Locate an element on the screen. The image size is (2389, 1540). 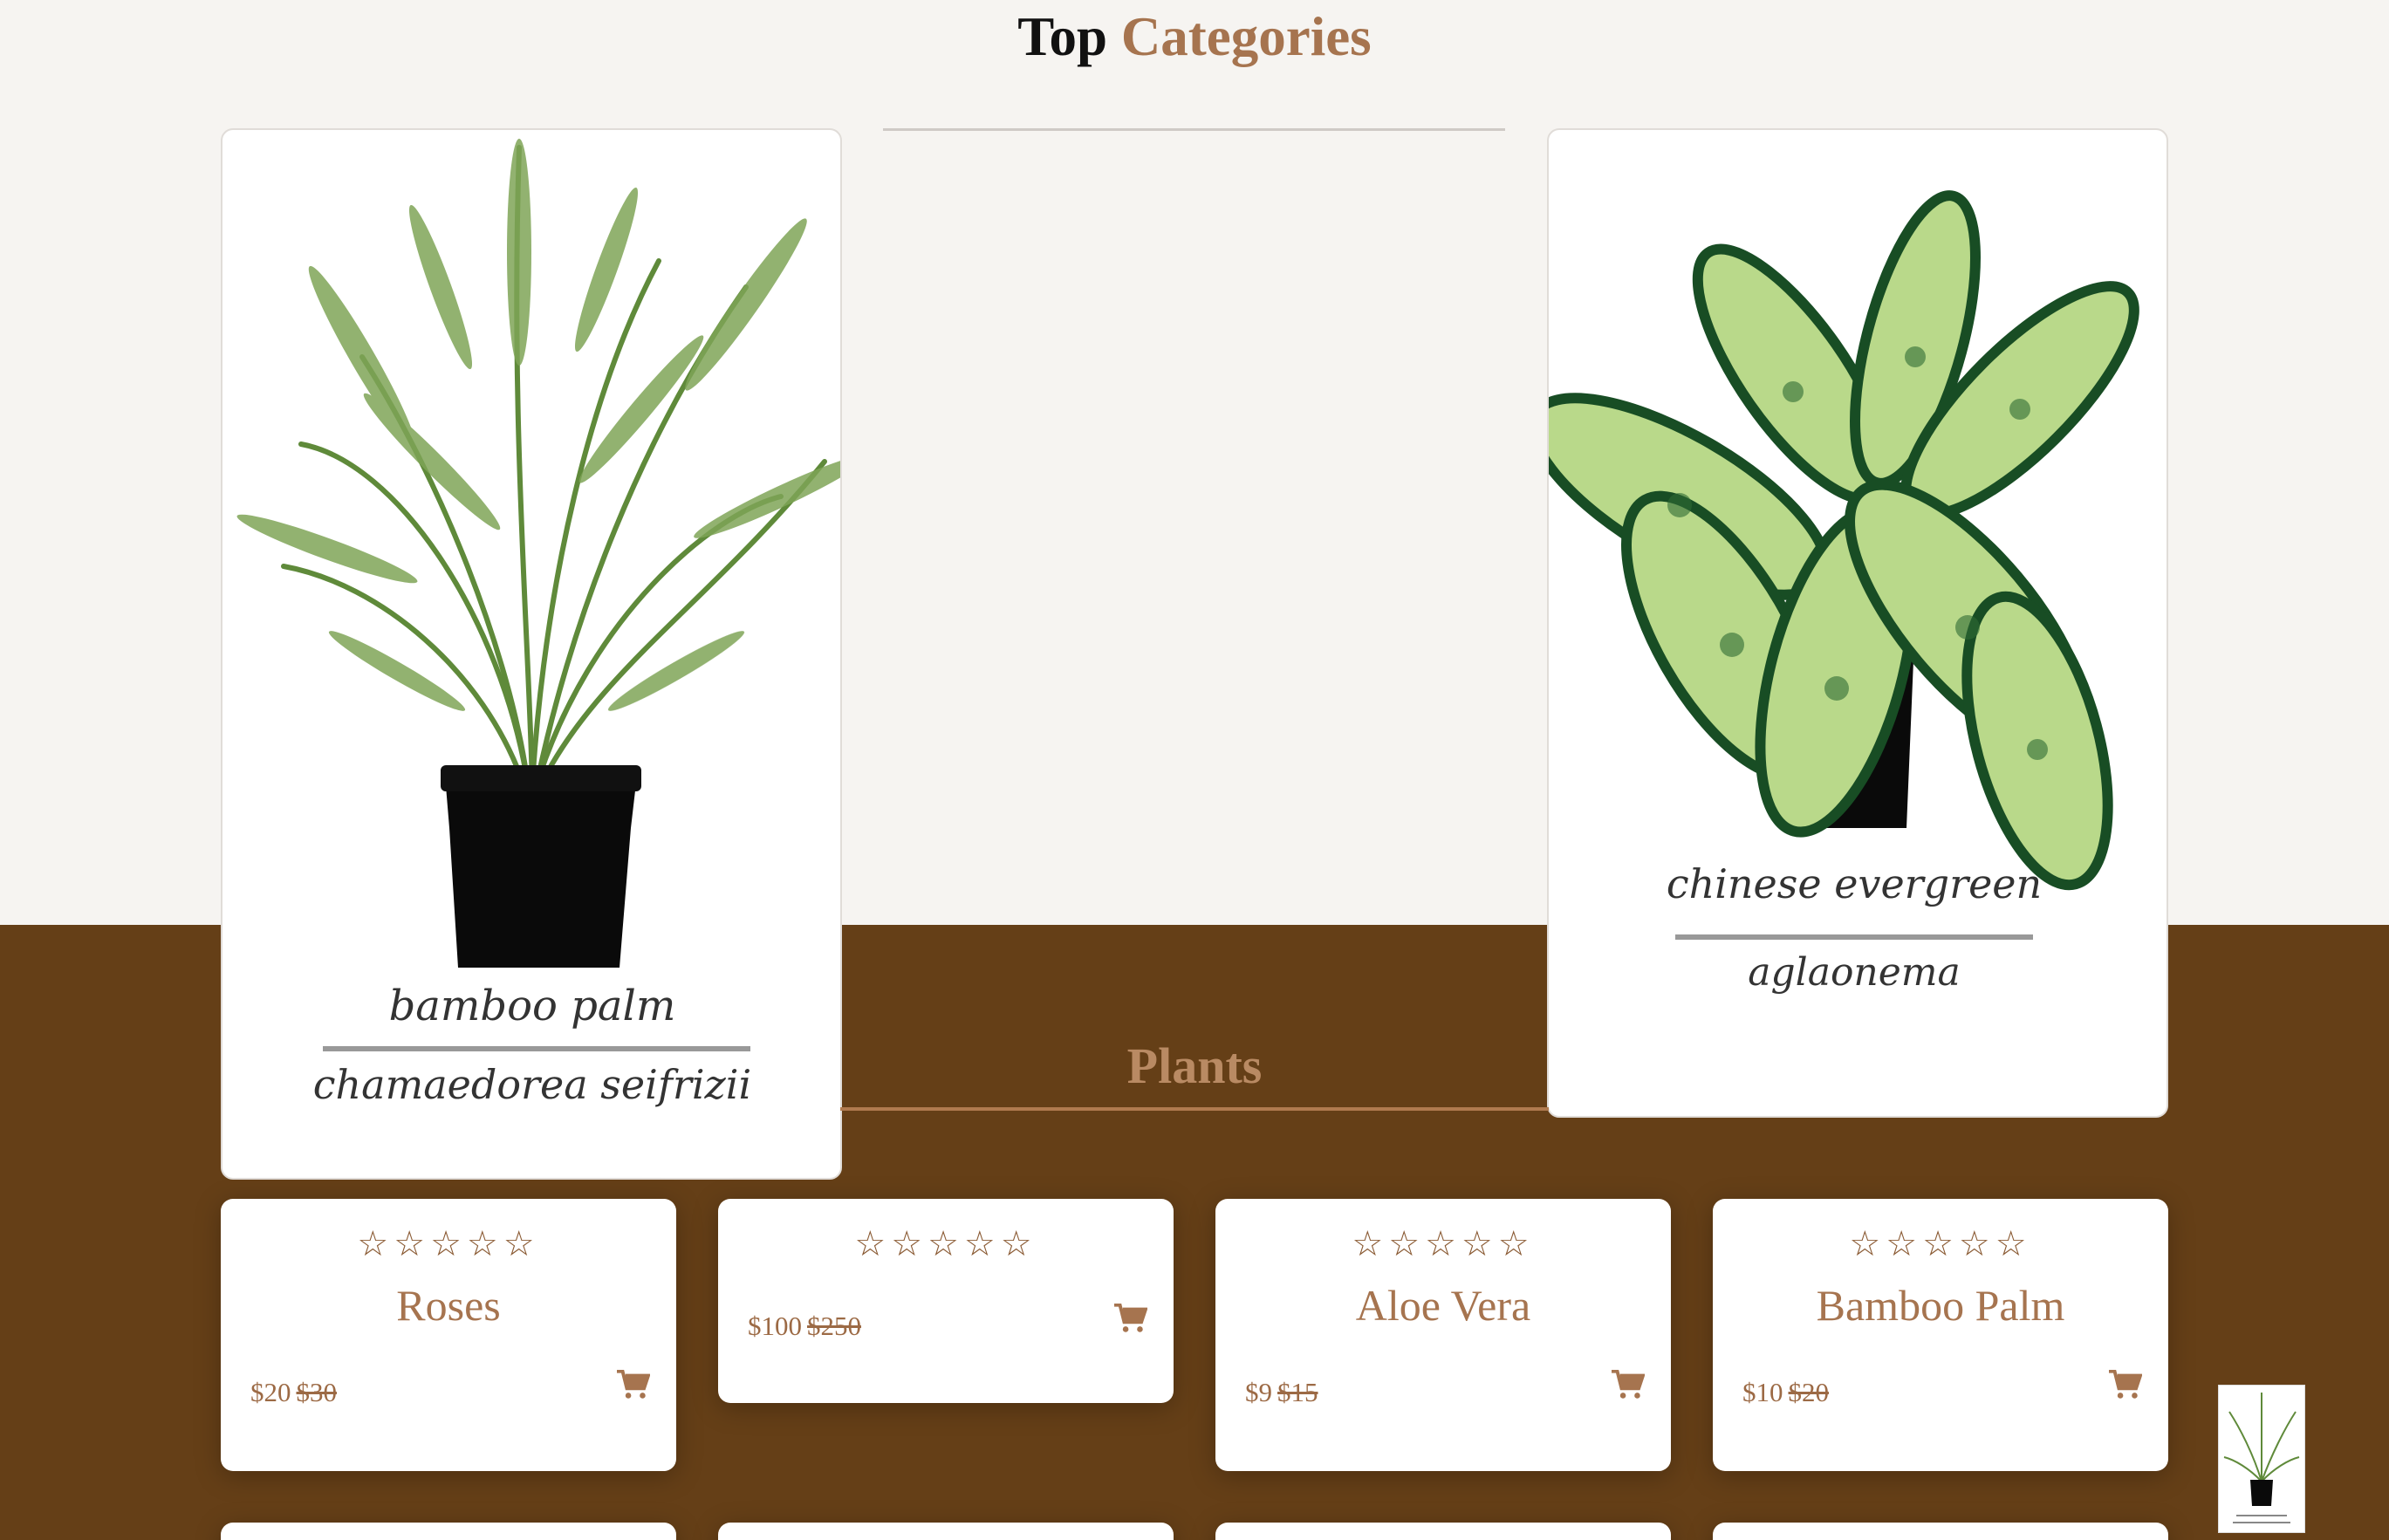
category-name-label: bamboo palm is located at coordinates (532, 1006).